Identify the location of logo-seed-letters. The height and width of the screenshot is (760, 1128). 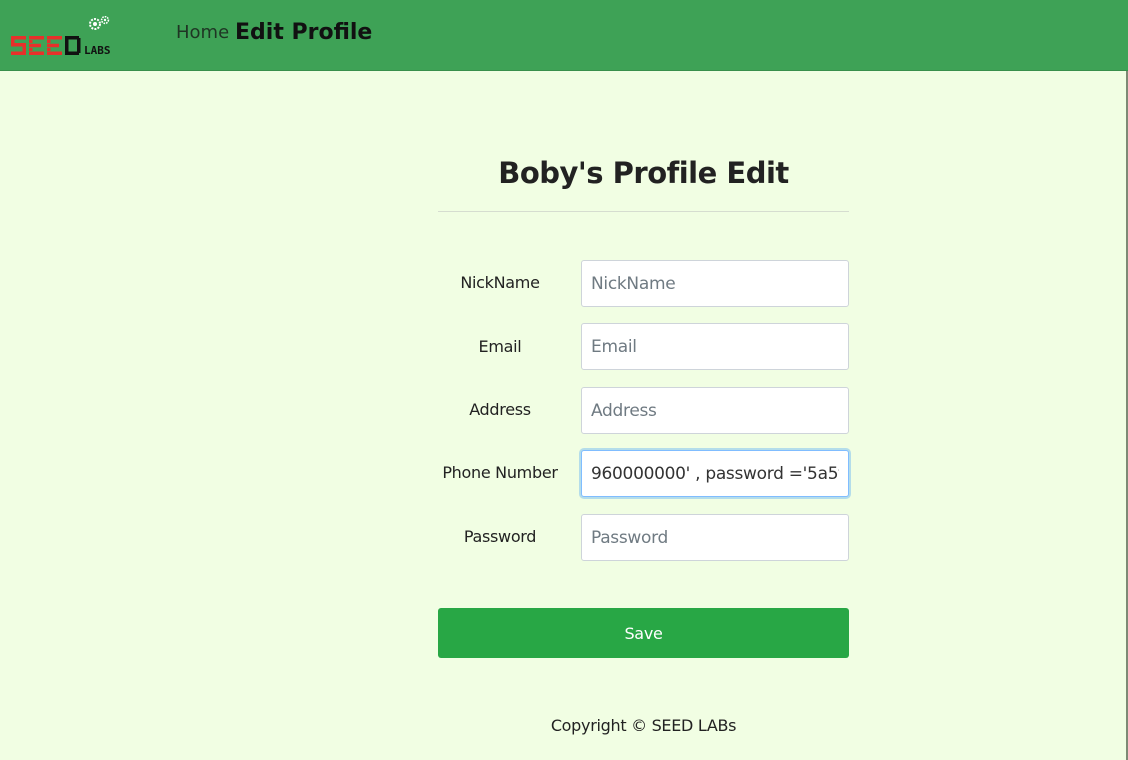
(36, 45).